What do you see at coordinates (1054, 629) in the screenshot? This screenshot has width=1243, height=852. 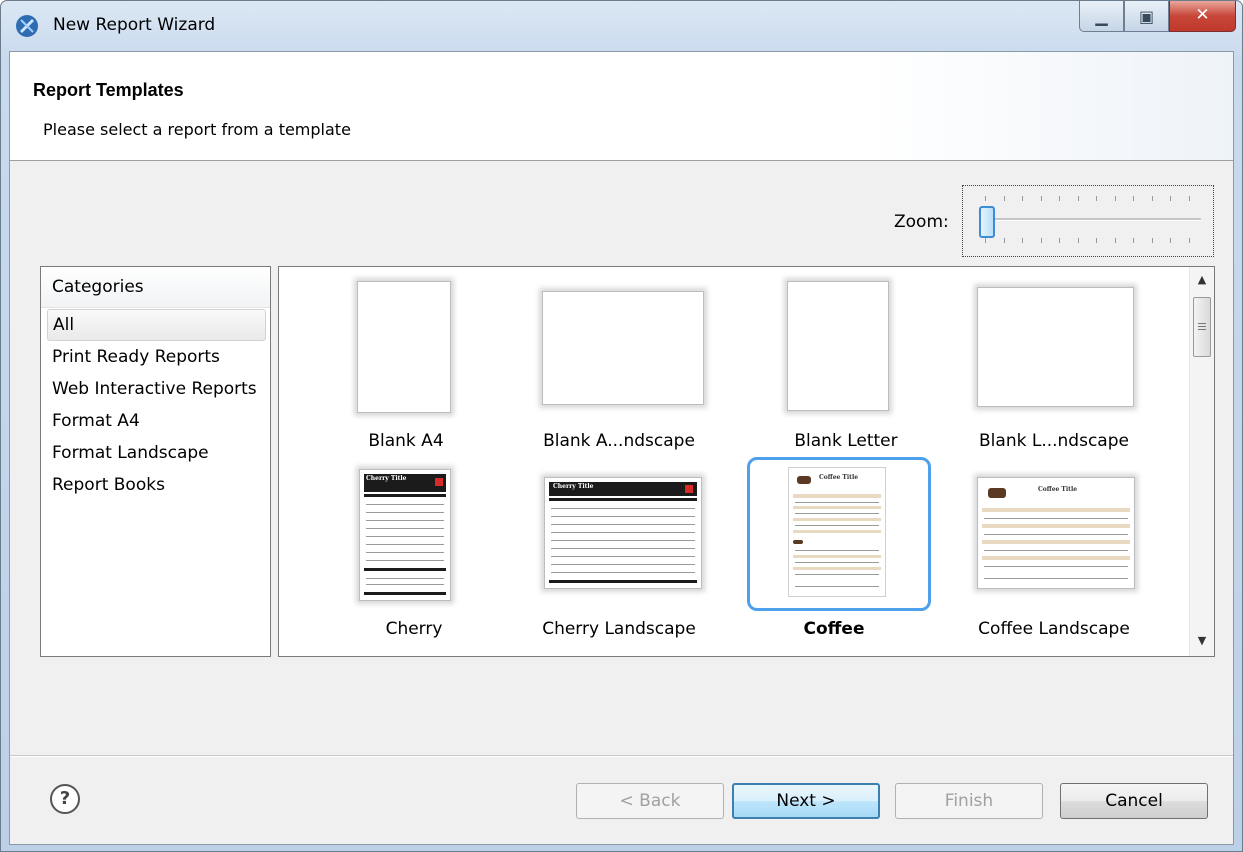 I see `template-label: Coffee Landscape` at bounding box center [1054, 629].